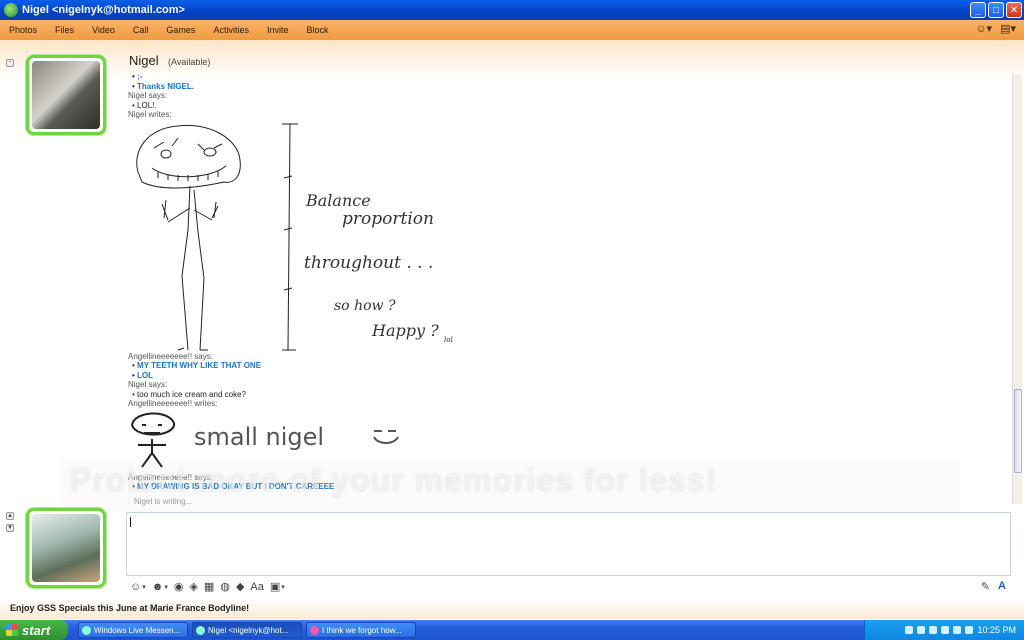 The width and height of the screenshot is (1024, 640). I want to click on mail-icon, so click(969, 630).